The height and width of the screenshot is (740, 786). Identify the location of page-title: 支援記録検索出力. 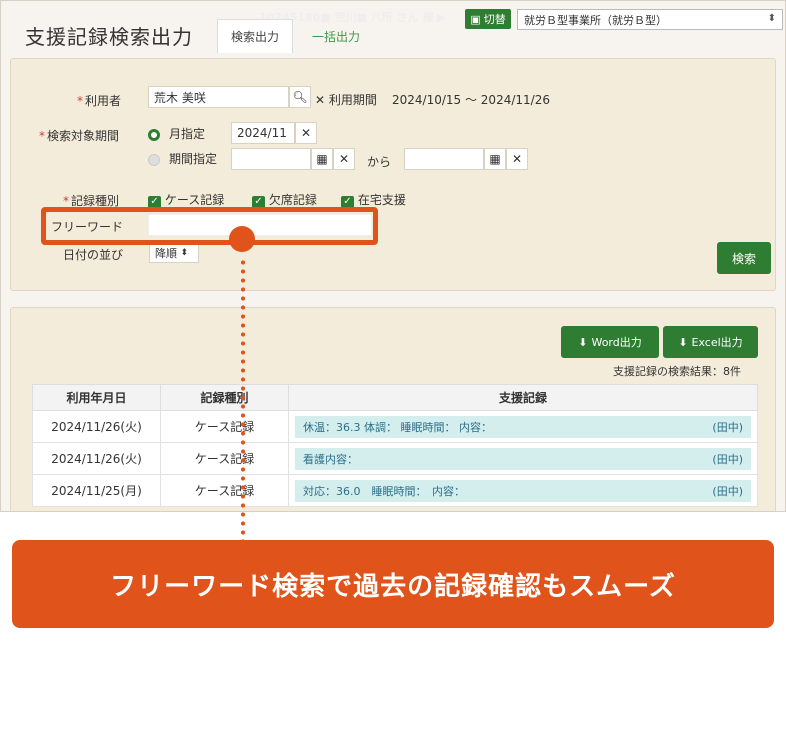
(109, 37).